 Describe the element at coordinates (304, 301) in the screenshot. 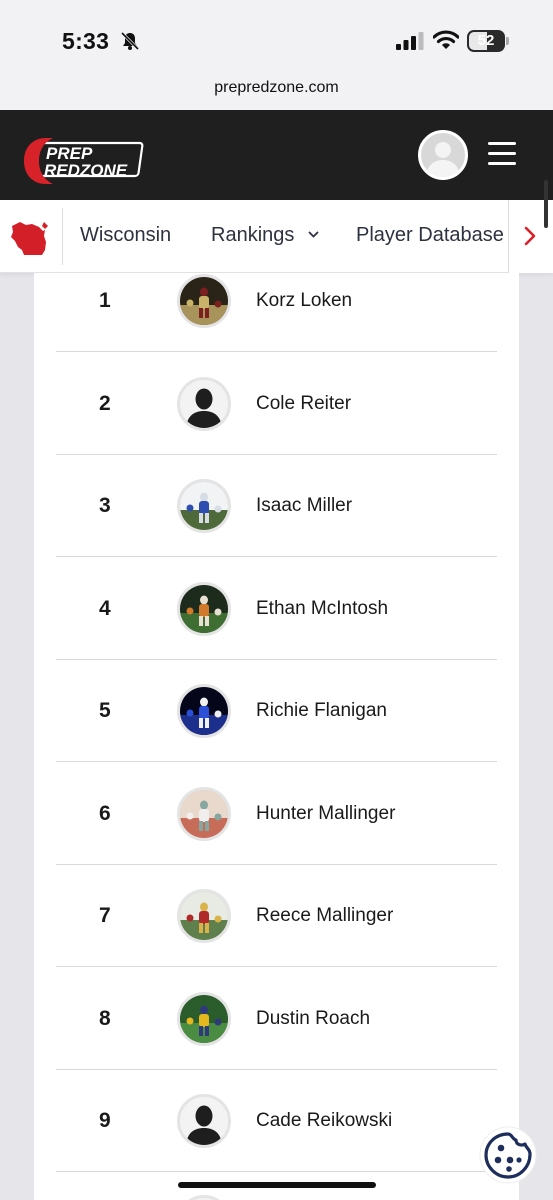

I see `player-name: Korz Loken` at that location.